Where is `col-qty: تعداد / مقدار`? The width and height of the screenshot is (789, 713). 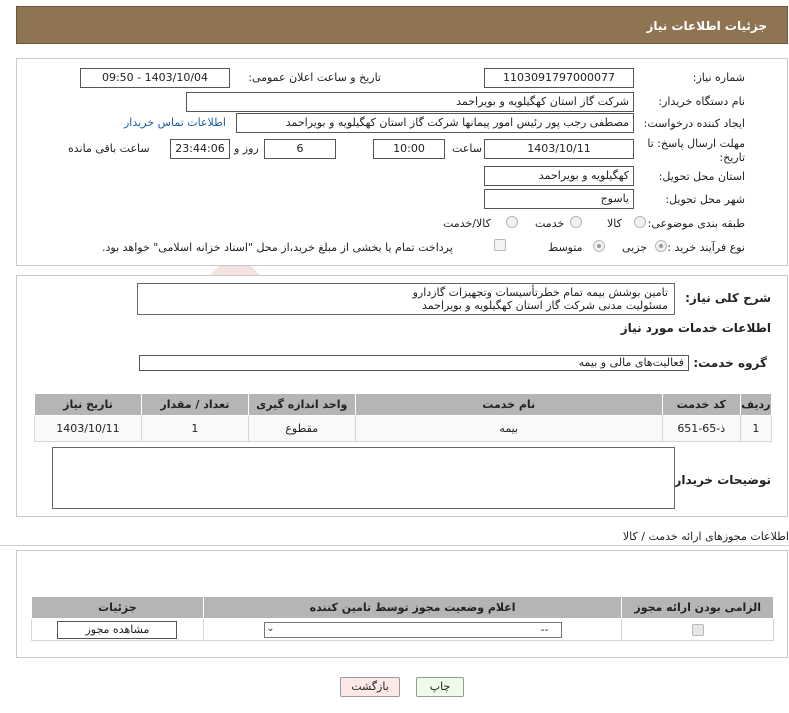
col-qty: تعداد / مقدار is located at coordinates (194, 404).